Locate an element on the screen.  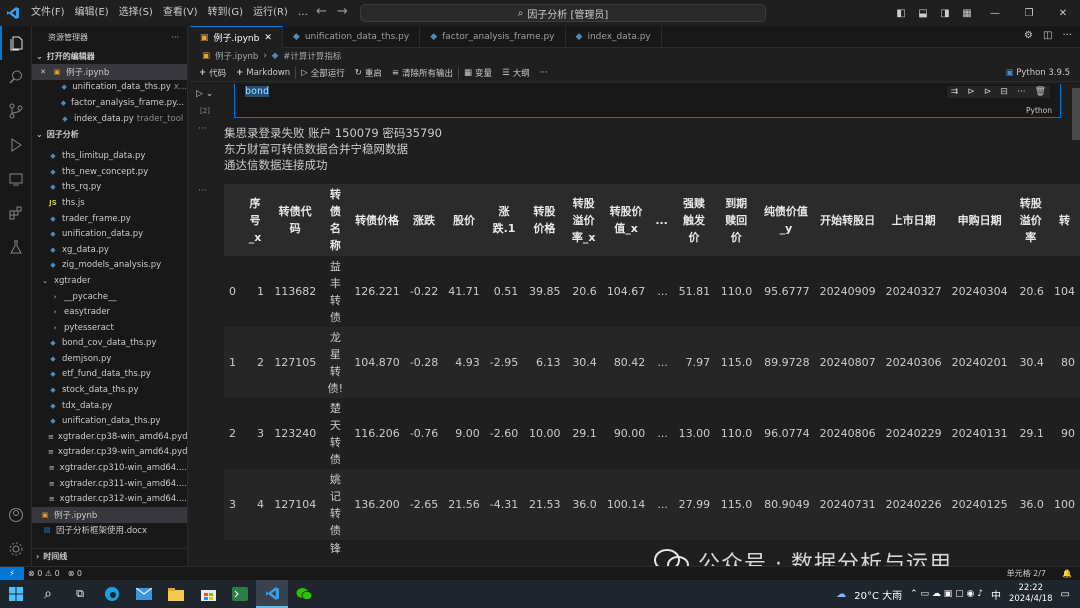
sidebar-file-item: ≡ xgtrader.cp39-win_amd64.pyd is located at coordinates (109, 453).